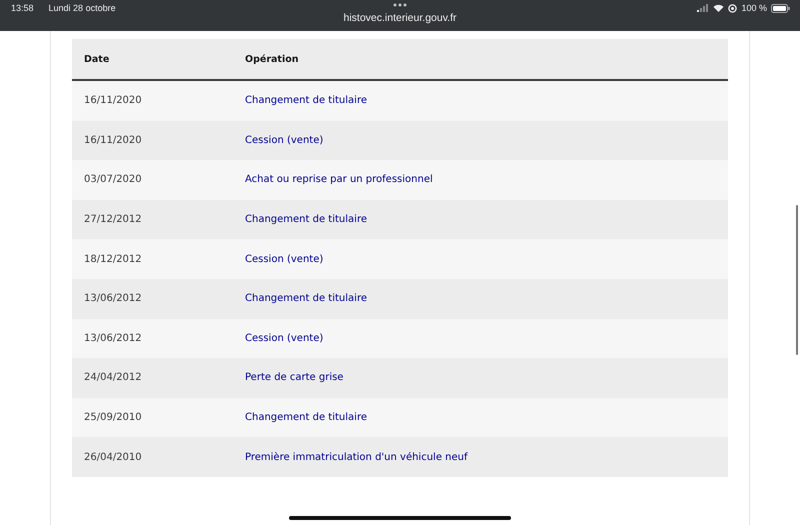 The image size is (800, 525). I want to click on date-cell-text: 26/04/2010, so click(113, 457).